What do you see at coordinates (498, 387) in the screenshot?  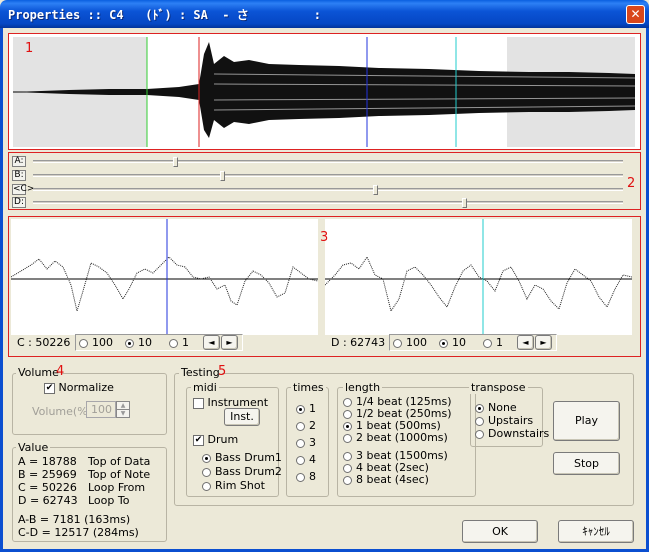 I see `transpose-group-label: transpose` at bounding box center [498, 387].